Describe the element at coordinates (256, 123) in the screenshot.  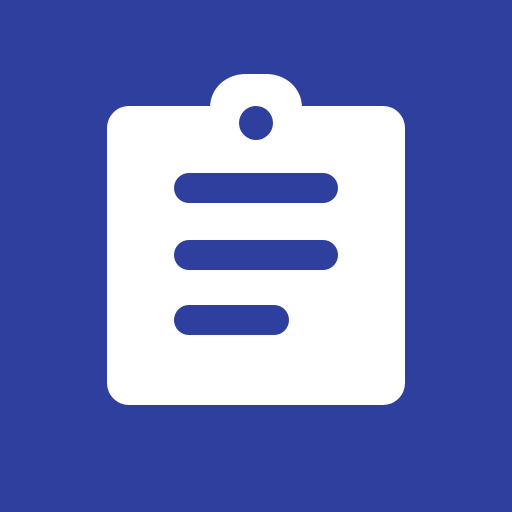
I see `clipboard-hole` at that location.